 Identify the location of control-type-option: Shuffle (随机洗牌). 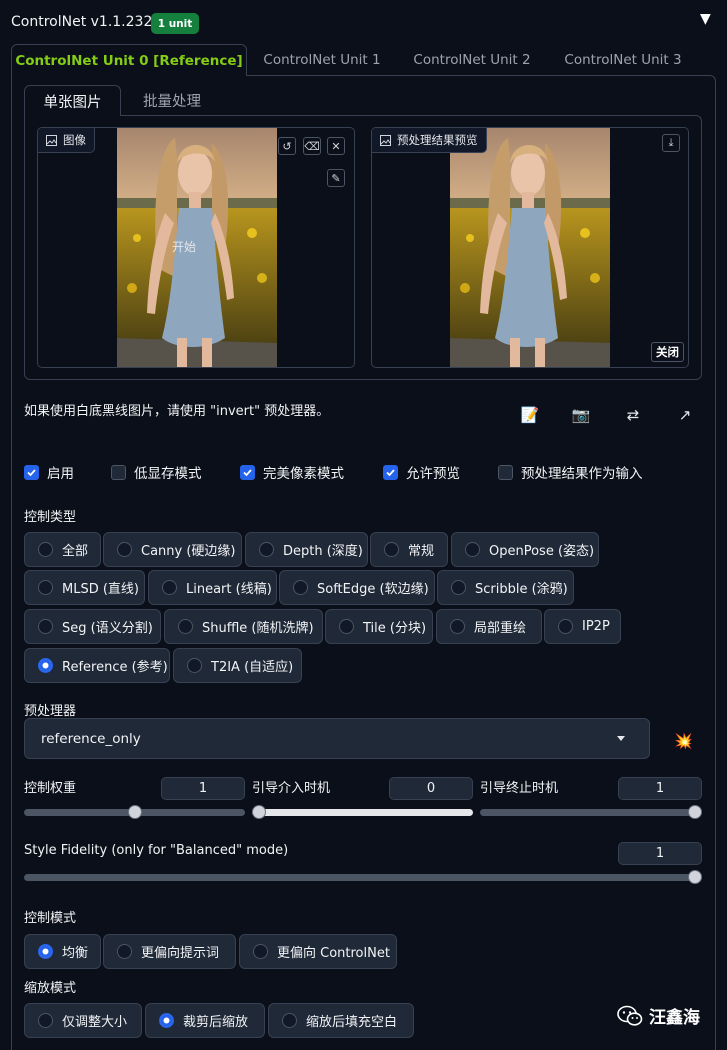
(243, 626).